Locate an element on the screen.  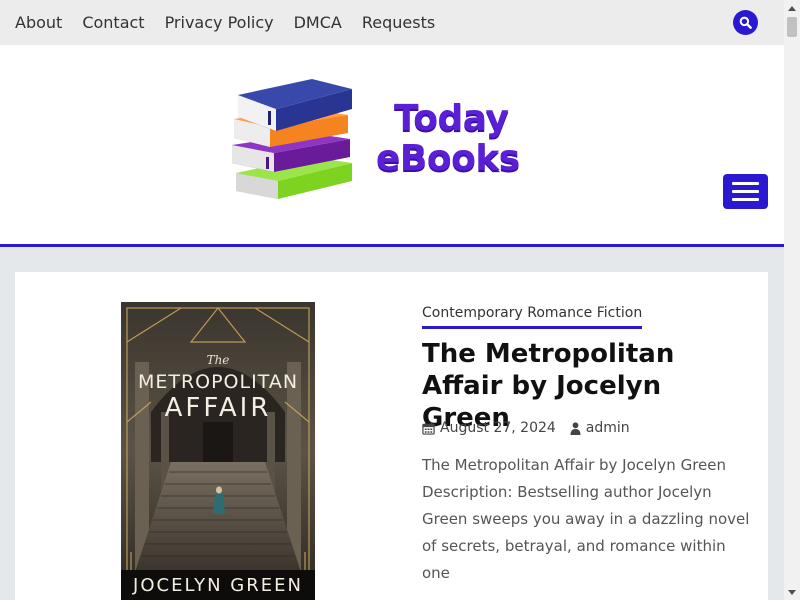
nav-link-about: About is located at coordinates (38, 23).